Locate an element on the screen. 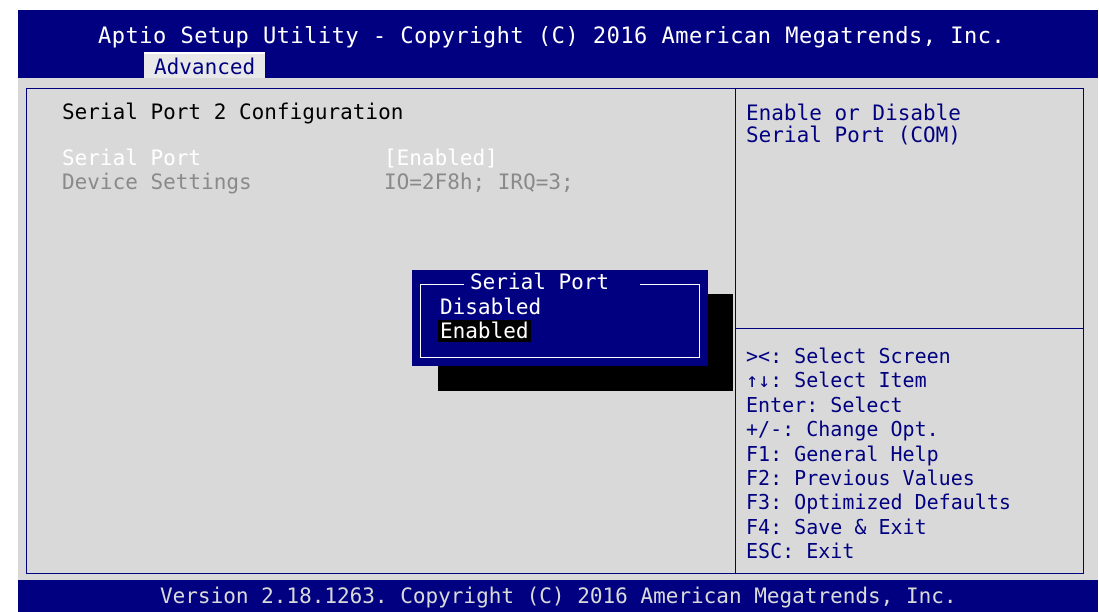 Image resolution: width=1099 pixels, height=612 pixels. popup-border-top-right is located at coordinates (670, 284).